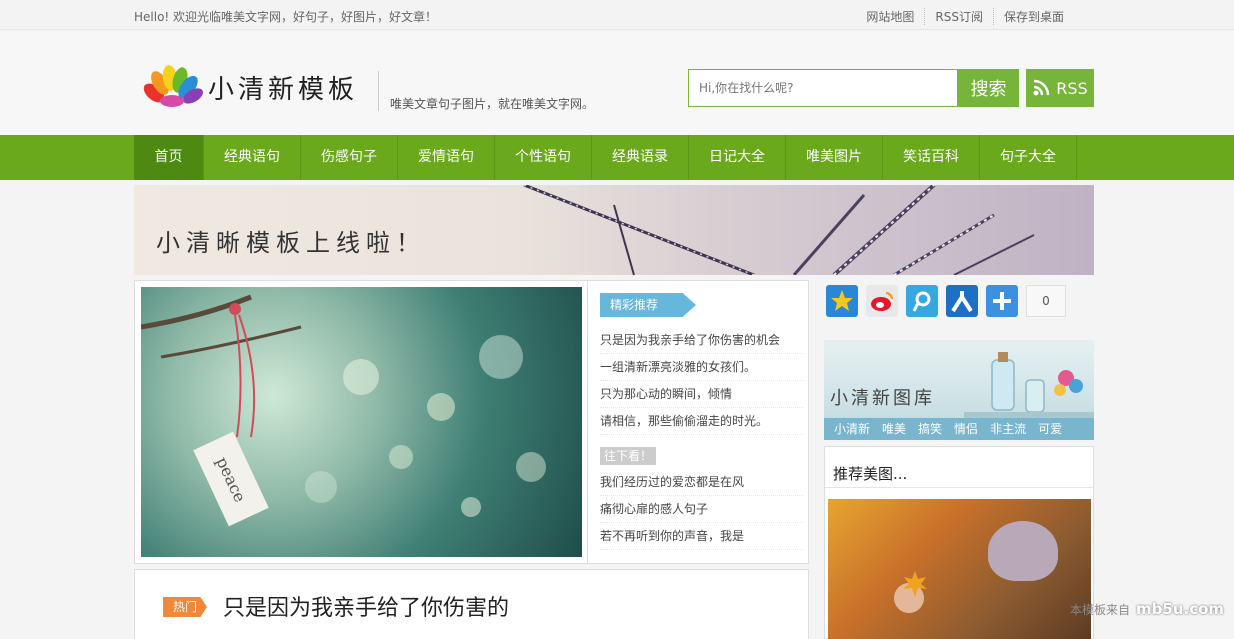 Image resolution: width=1234 pixels, height=639 pixels. What do you see at coordinates (628, 456) in the screenshot?
I see `more-tag: 往下看！` at bounding box center [628, 456].